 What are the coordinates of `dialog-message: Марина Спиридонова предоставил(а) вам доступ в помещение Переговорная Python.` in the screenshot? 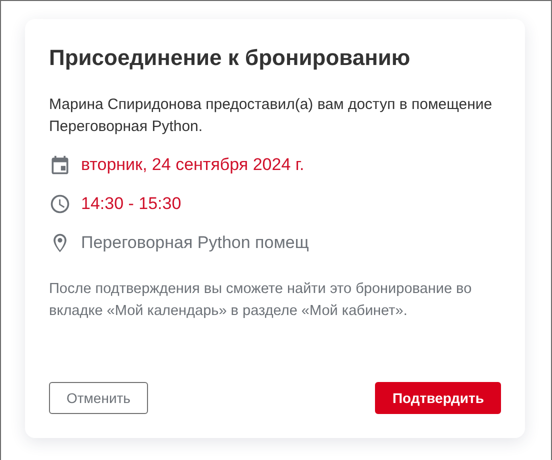 It's located at (271, 116).